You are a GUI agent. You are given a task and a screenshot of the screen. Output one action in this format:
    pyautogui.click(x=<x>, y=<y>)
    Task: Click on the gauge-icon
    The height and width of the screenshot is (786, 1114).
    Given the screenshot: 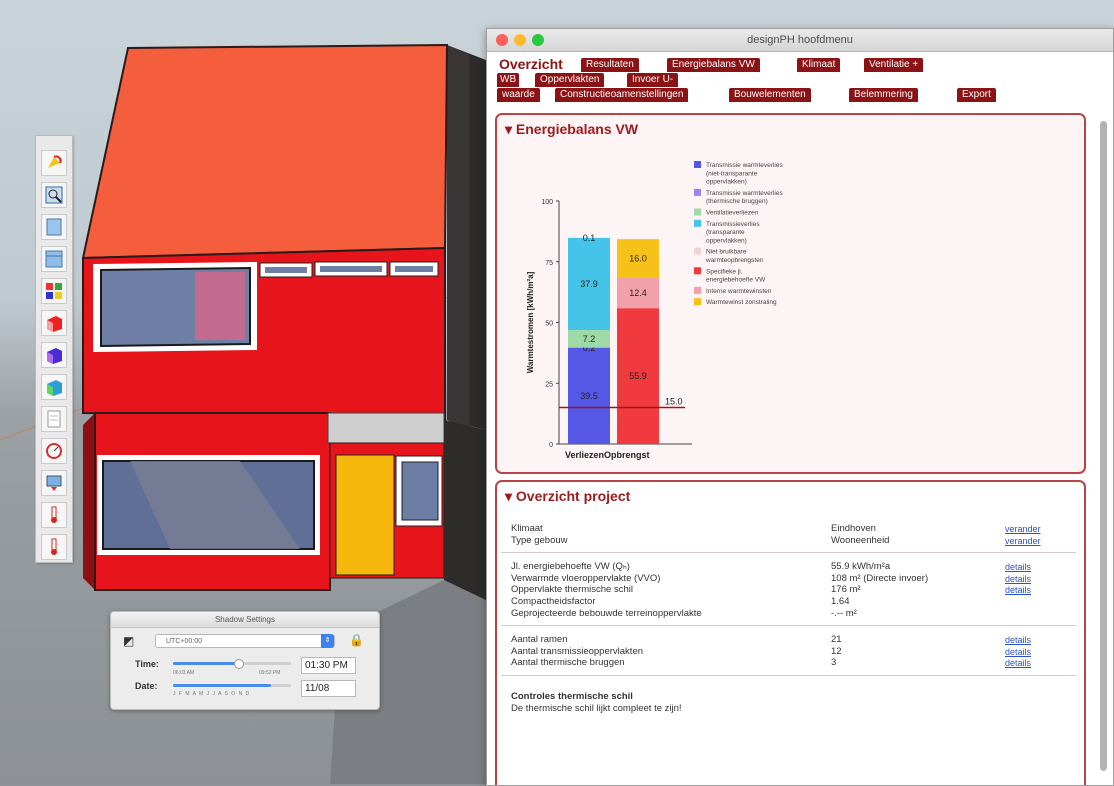 What is the action you would take?
    pyautogui.click(x=54, y=451)
    